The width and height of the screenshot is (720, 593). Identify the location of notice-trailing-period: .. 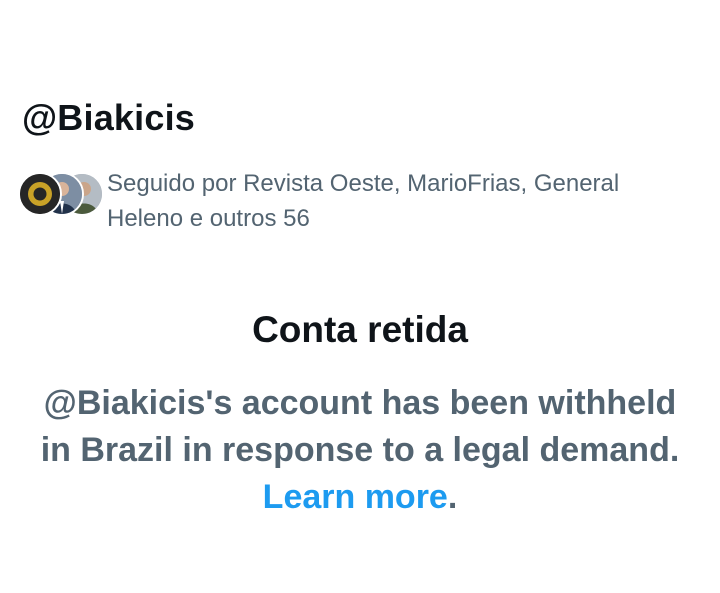
(452, 497).